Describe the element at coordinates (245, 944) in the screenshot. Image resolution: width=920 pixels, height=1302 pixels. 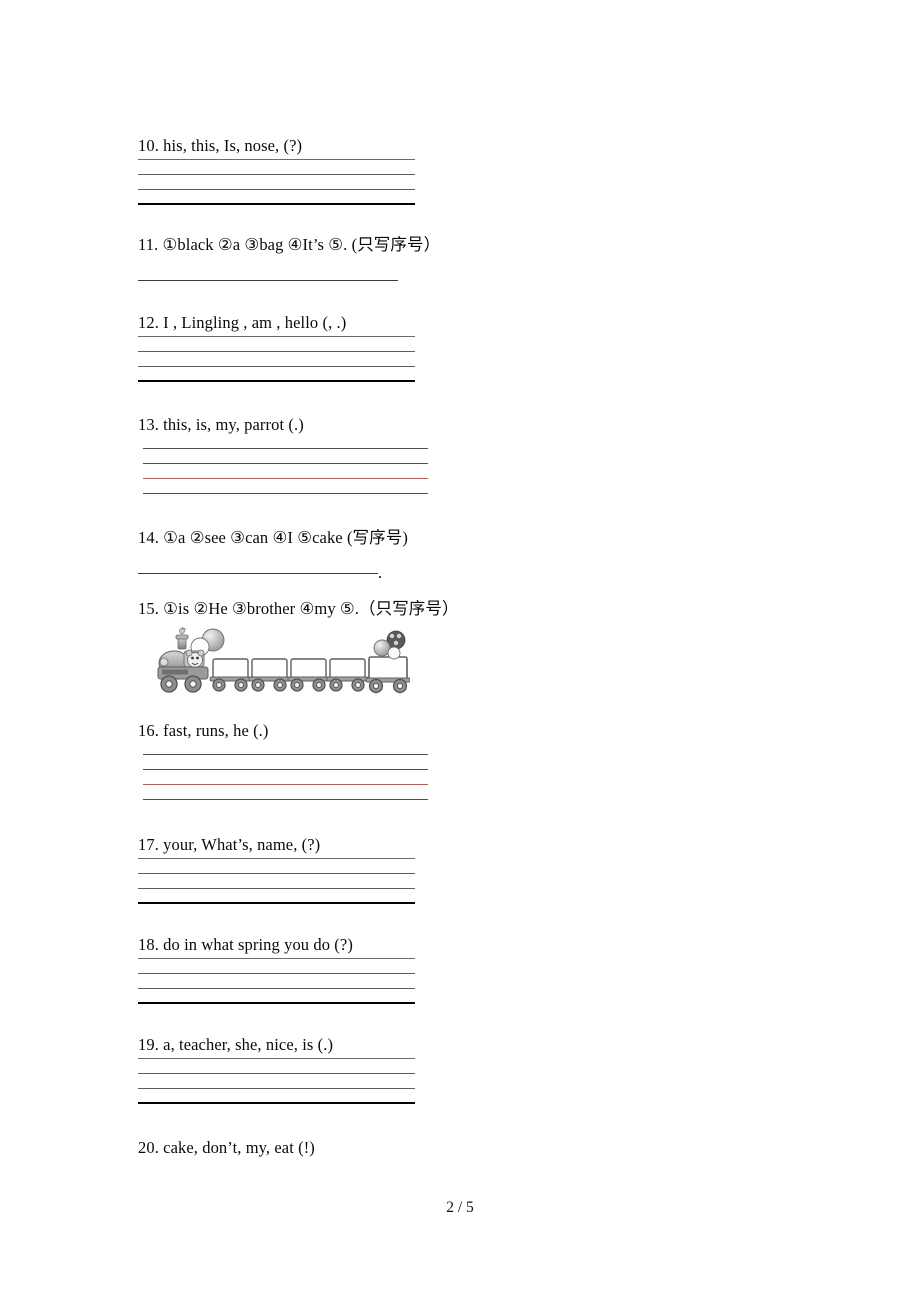
I see `question-text-18: 18. do in what spring you do (?)` at that location.